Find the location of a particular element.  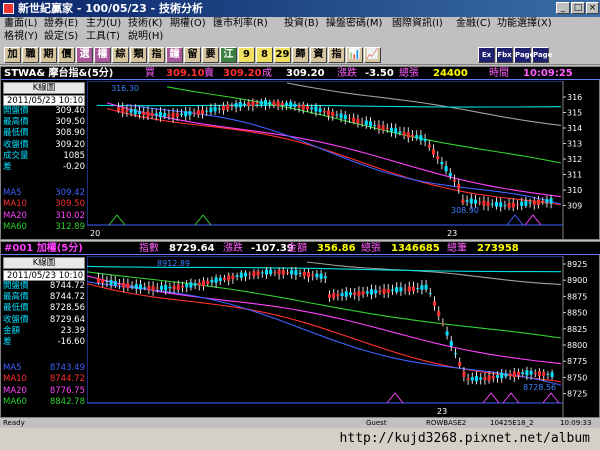

panel2-volume-label: 總張 is located at coordinates (371, 248).